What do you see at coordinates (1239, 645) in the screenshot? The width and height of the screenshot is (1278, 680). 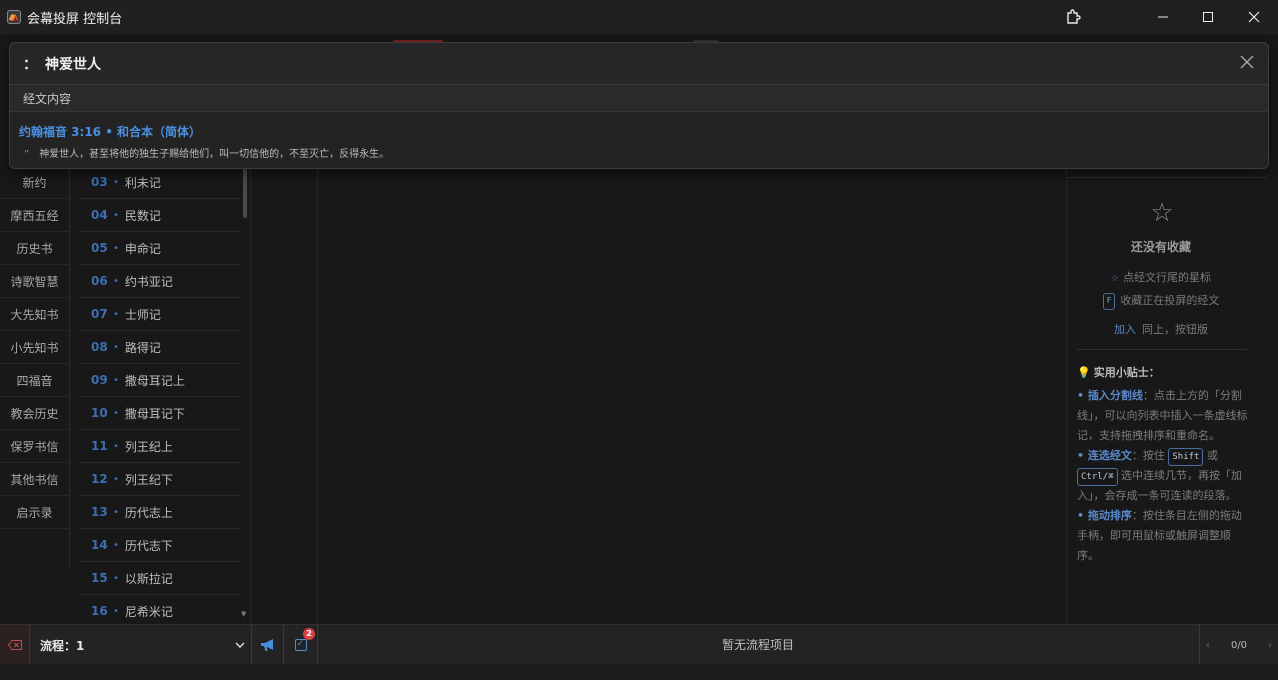 I see `pager-count: 0/0` at bounding box center [1239, 645].